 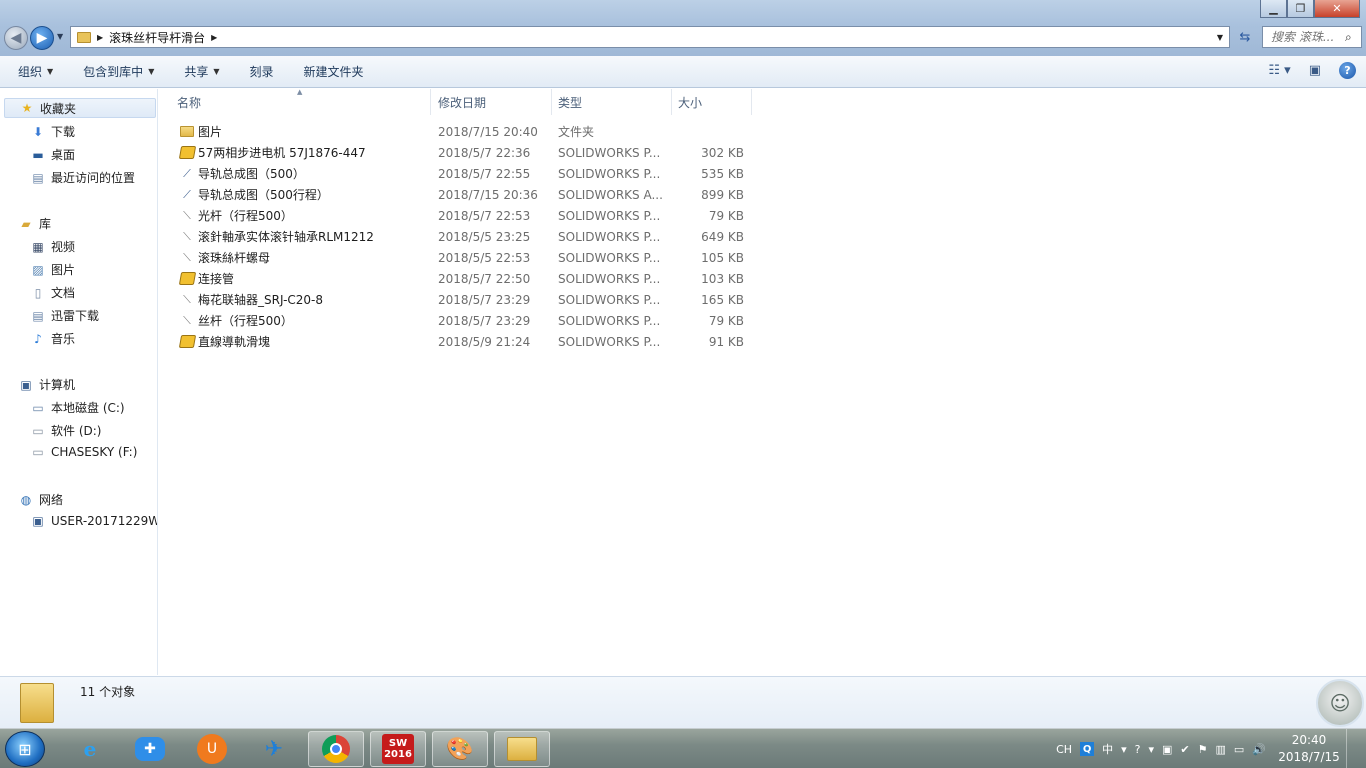 What do you see at coordinates (118, 71) in the screenshot?
I see `include-in-library-menu: 包含到库中 ▼` at bounding box center [118, 71].